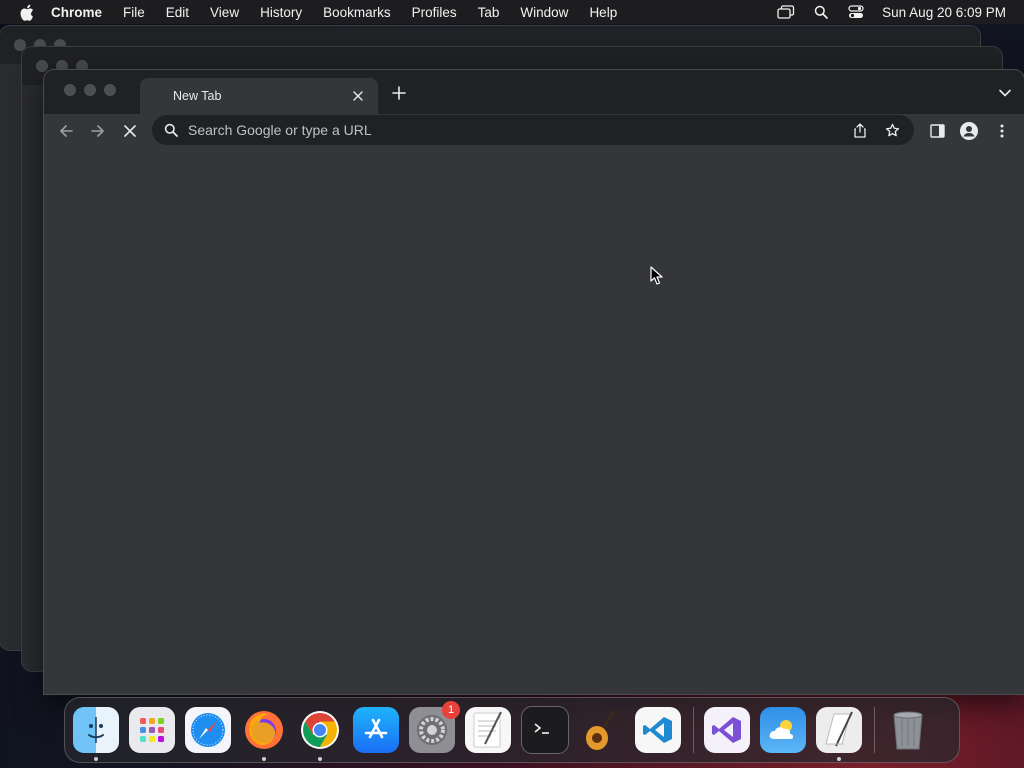 The width and height of the screenshot is (1024, 768). What do you see at coordinates (489, 12) in the screenshot?
I see `menu-tab: Tab` at bounding box center [489, 12].